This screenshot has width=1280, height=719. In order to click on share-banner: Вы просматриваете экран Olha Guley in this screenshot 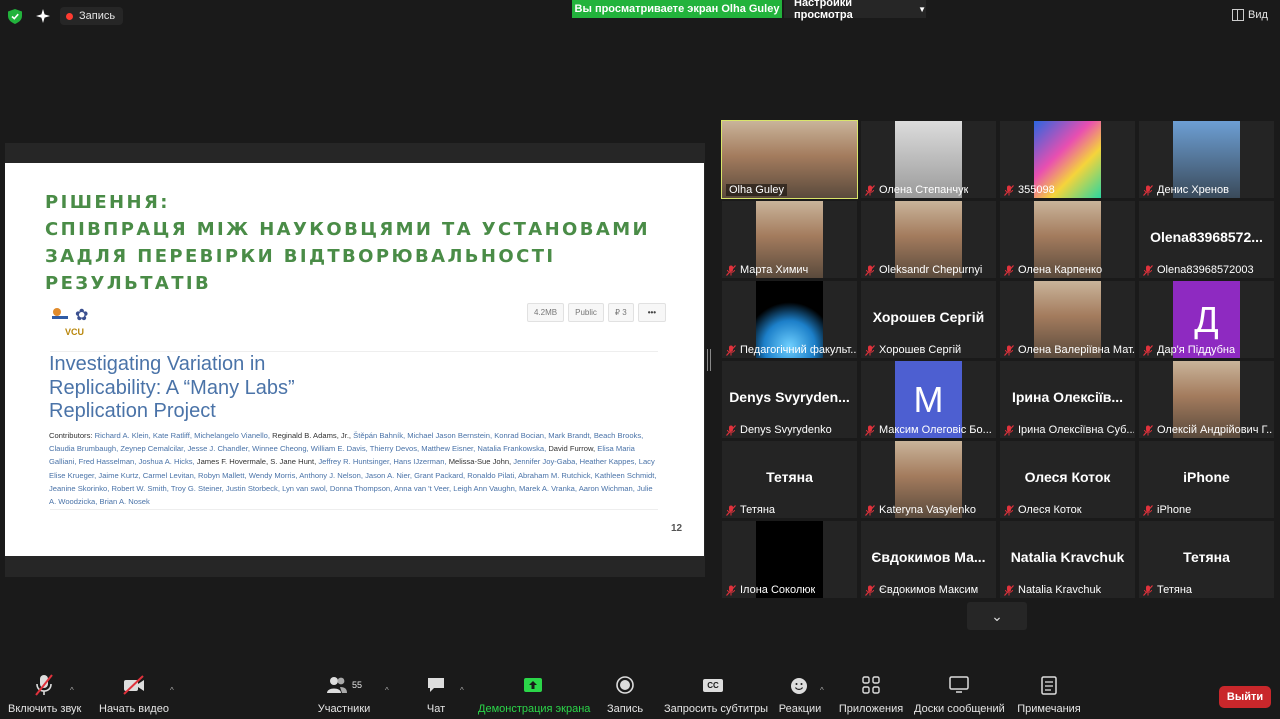, I will do `click(677, 9)`.